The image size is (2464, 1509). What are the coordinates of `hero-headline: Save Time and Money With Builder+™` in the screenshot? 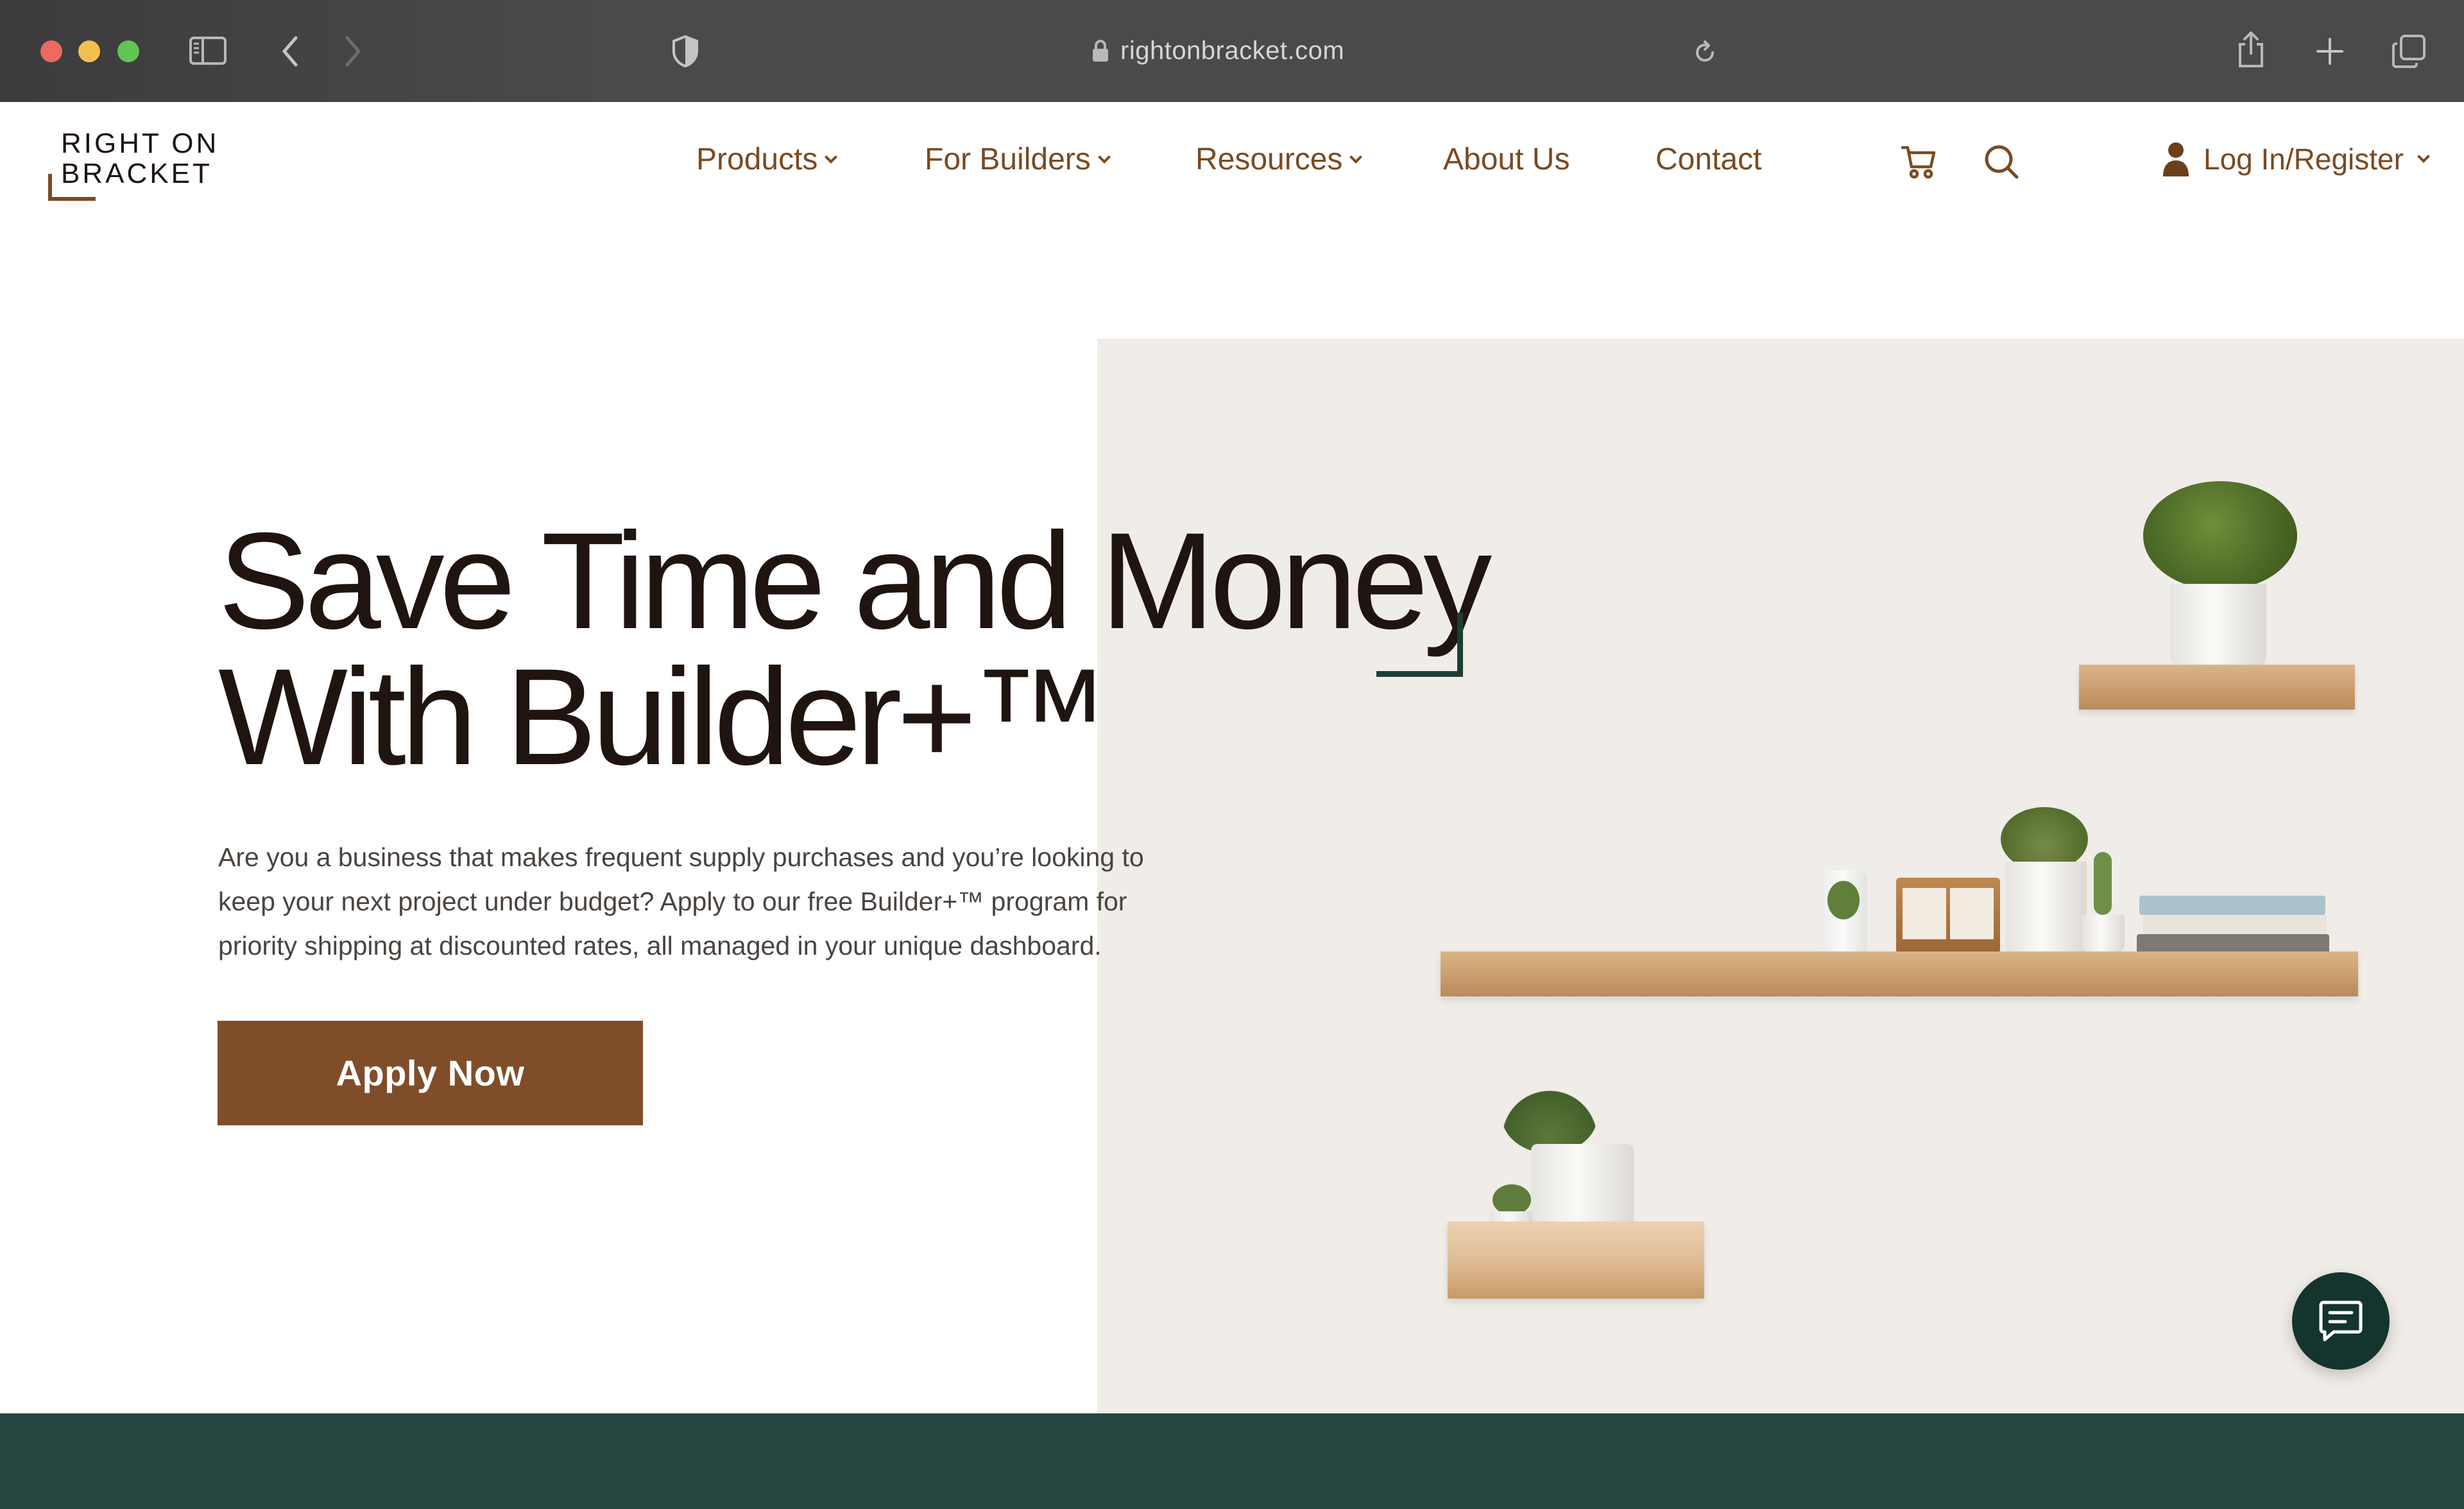 It's located at (860, 649).